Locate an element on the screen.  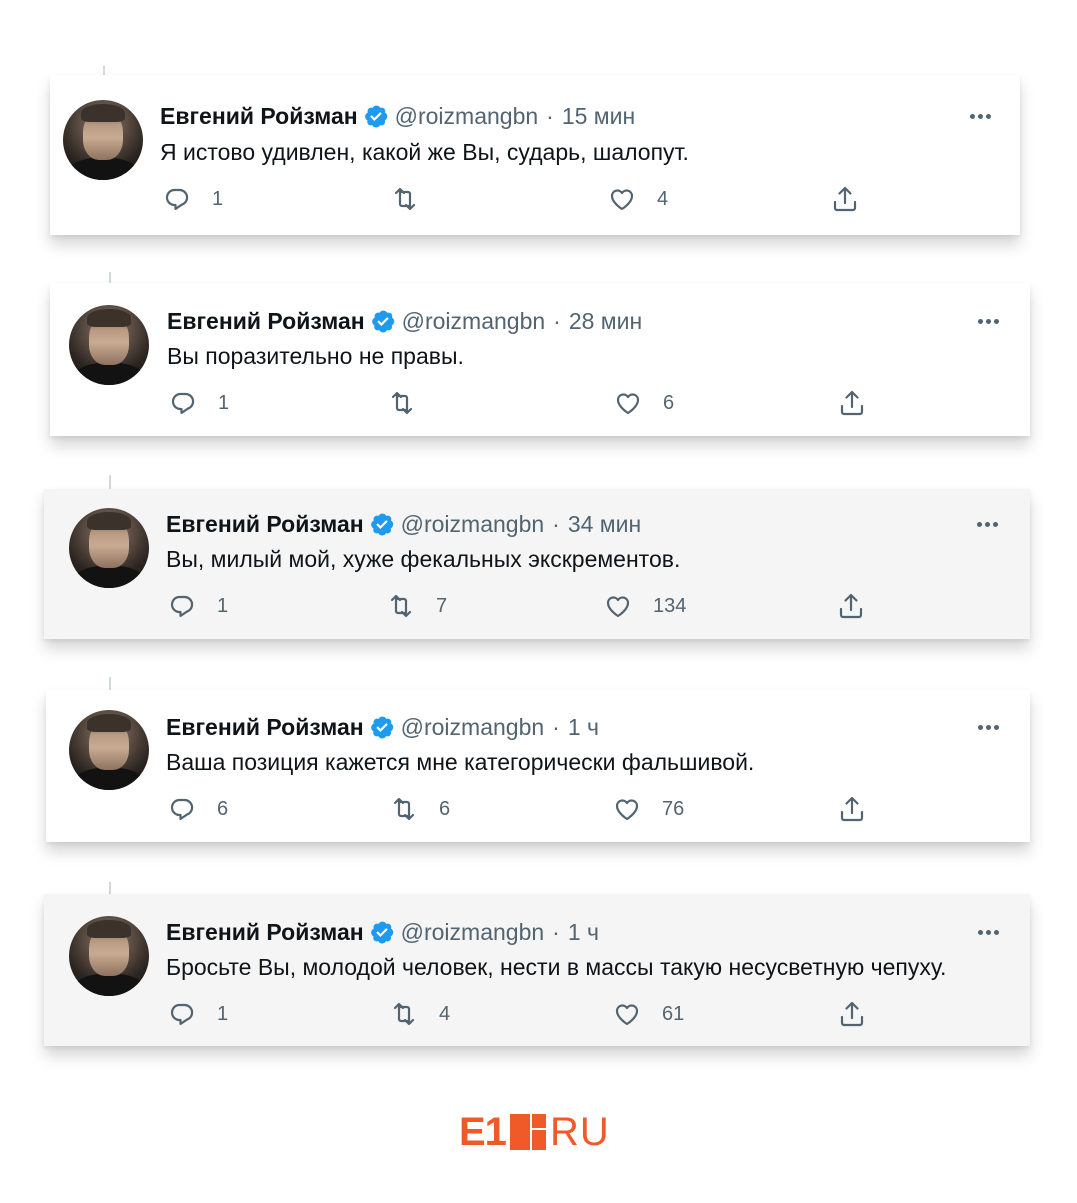
e1-logo: E1 RU is located at coordinates (534, 1132).